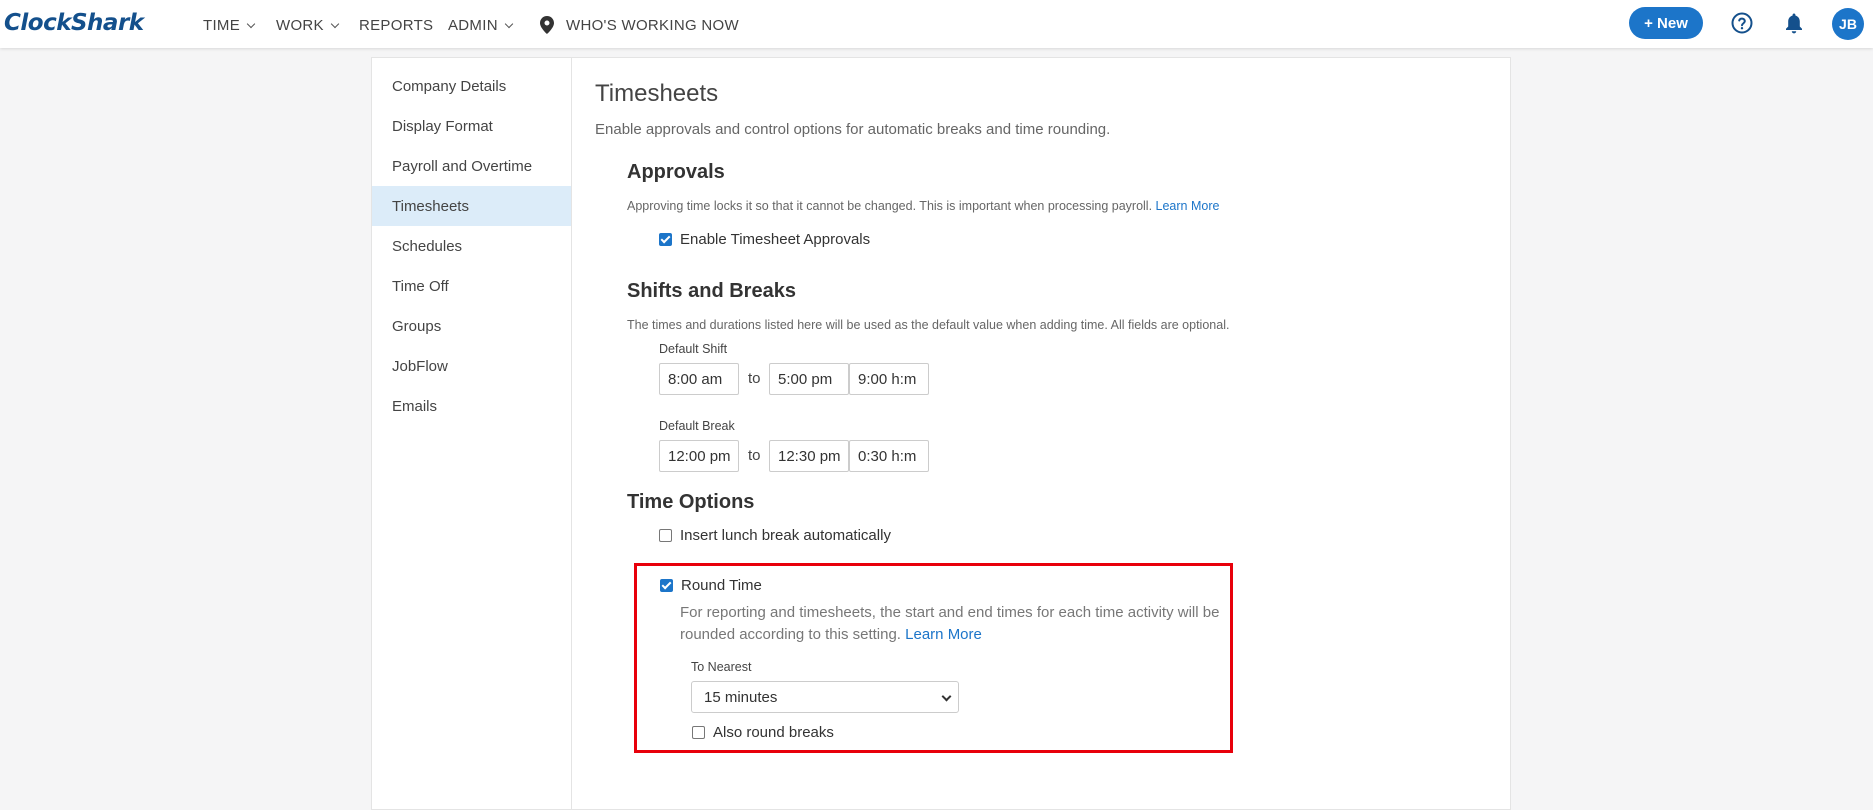  I want to click on also-round-breaks-checkbox, so click(698, 732).